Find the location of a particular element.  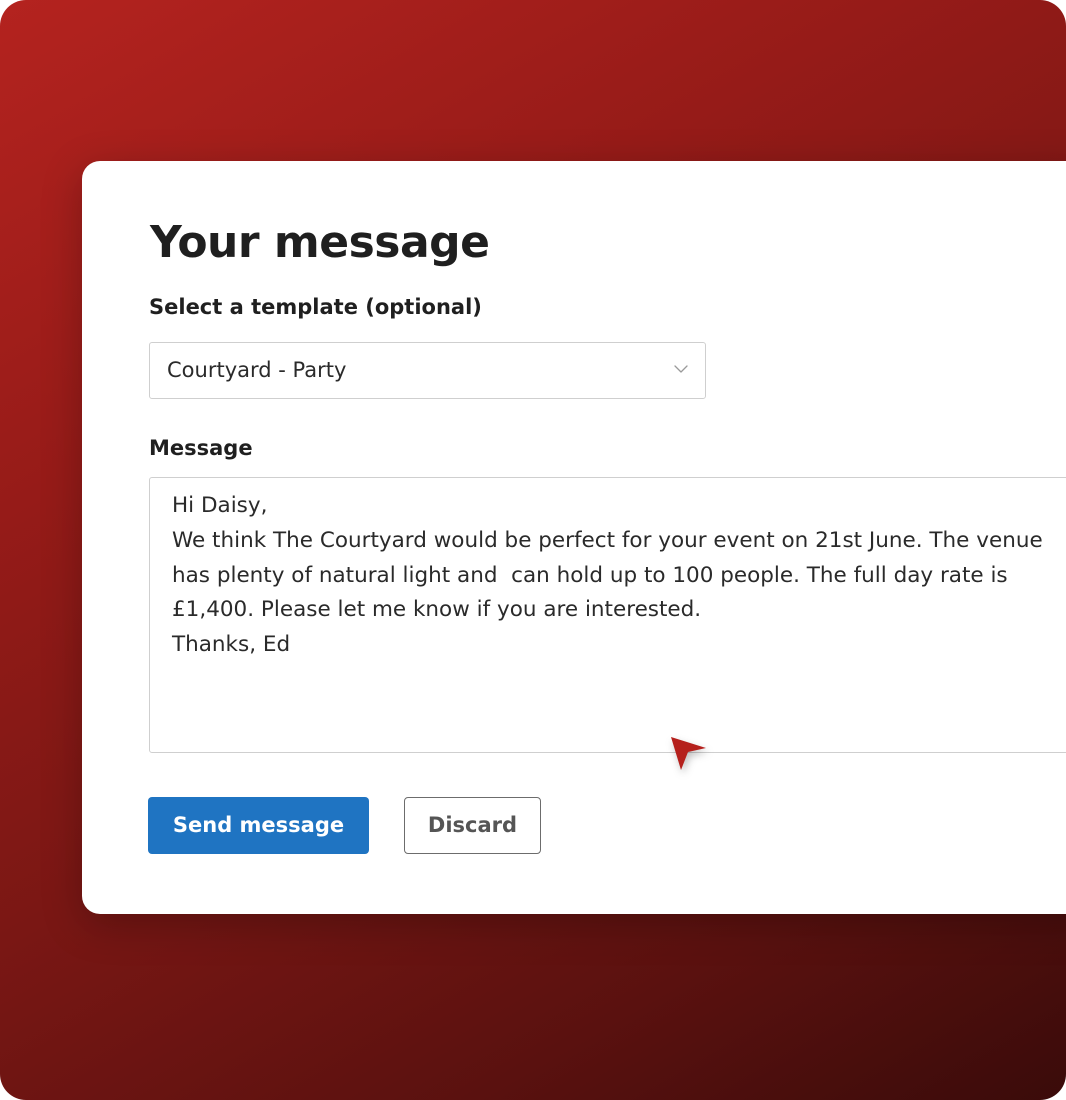

discard-button: Discard is located at coordinates (472, 825).